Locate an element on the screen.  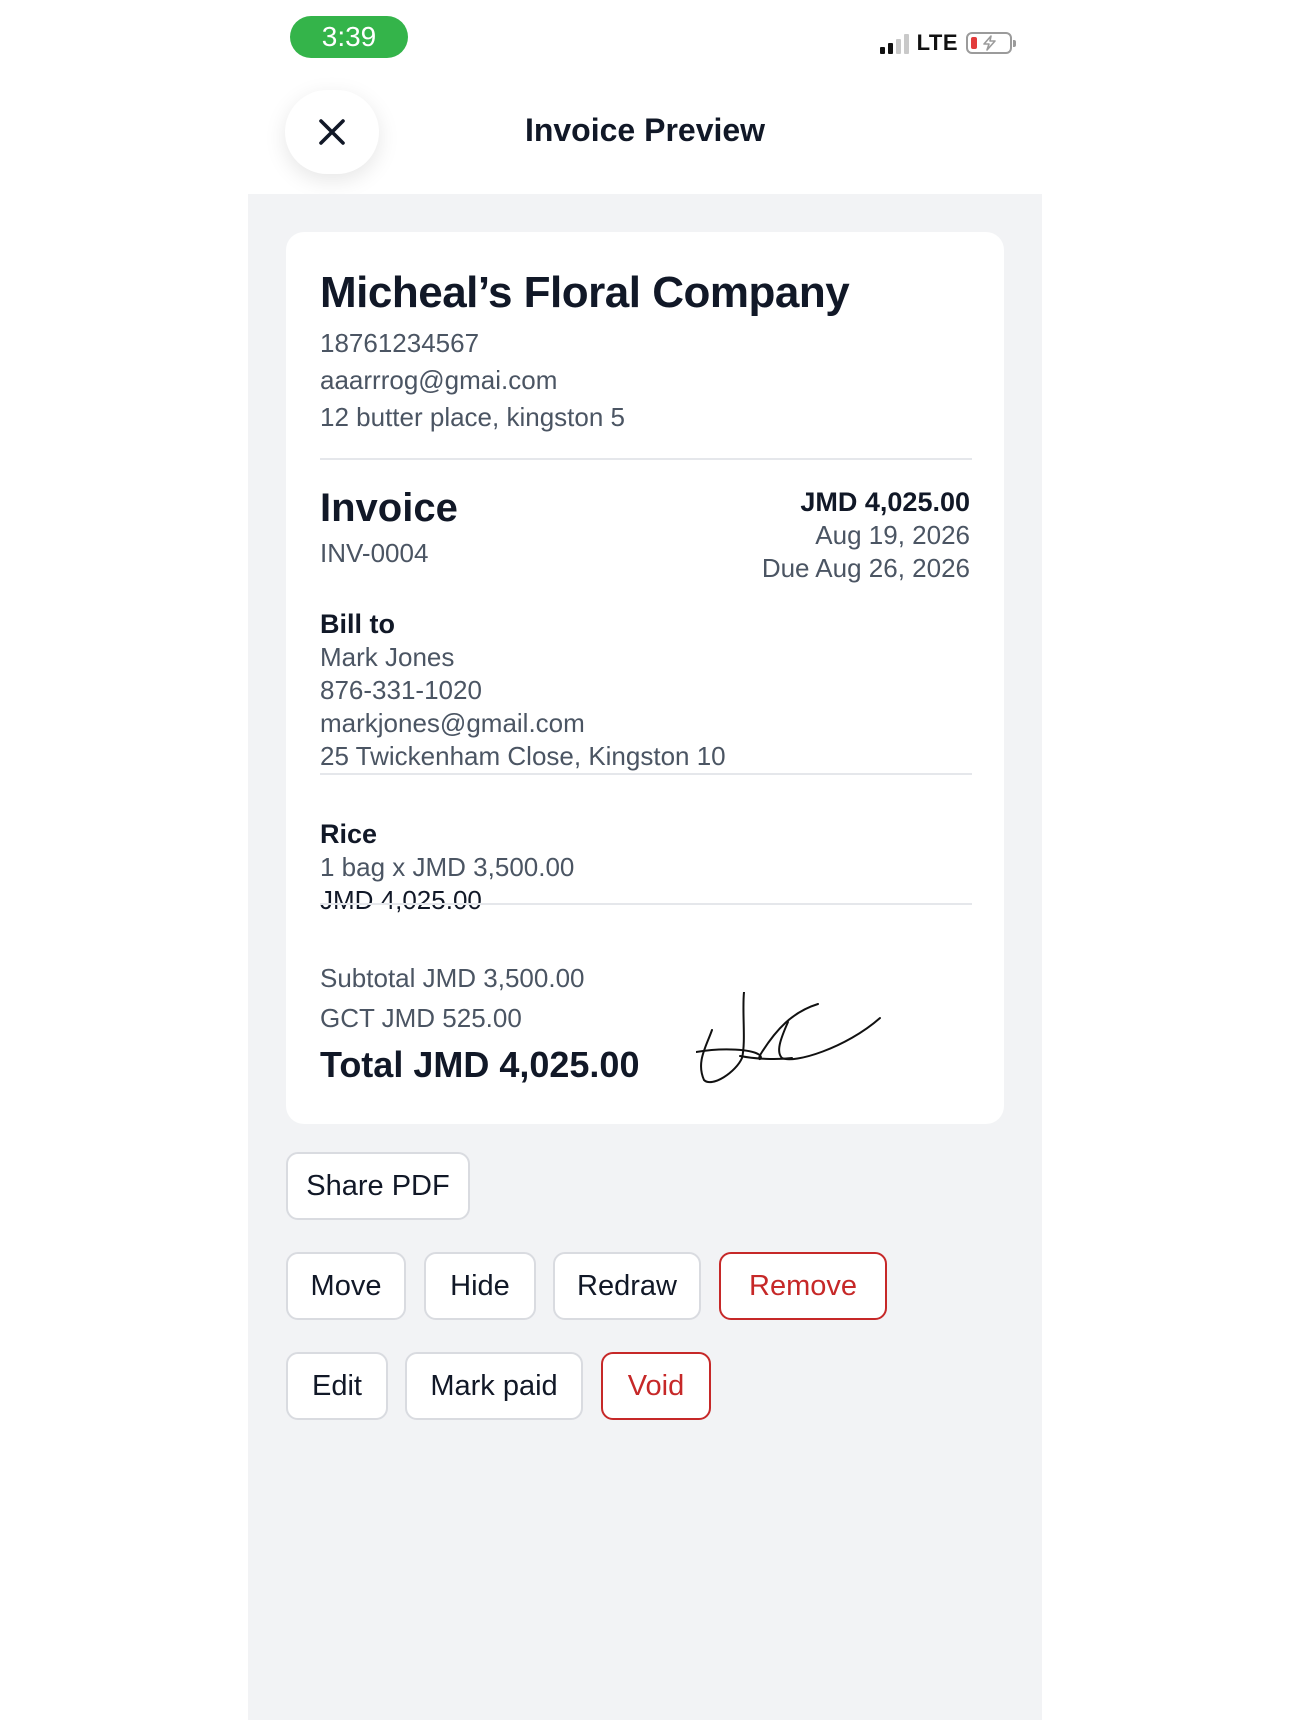
client-phone: 876-331-1020 is located at coordinates (401, 690).